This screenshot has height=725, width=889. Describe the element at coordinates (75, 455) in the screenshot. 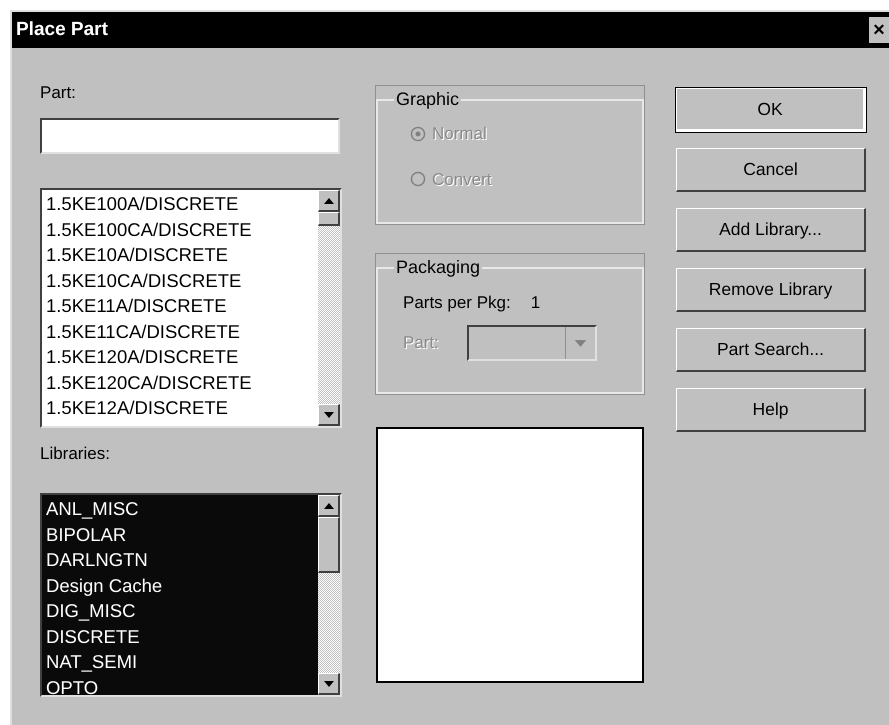

I see `libraries-label: Libraries:` at that location.